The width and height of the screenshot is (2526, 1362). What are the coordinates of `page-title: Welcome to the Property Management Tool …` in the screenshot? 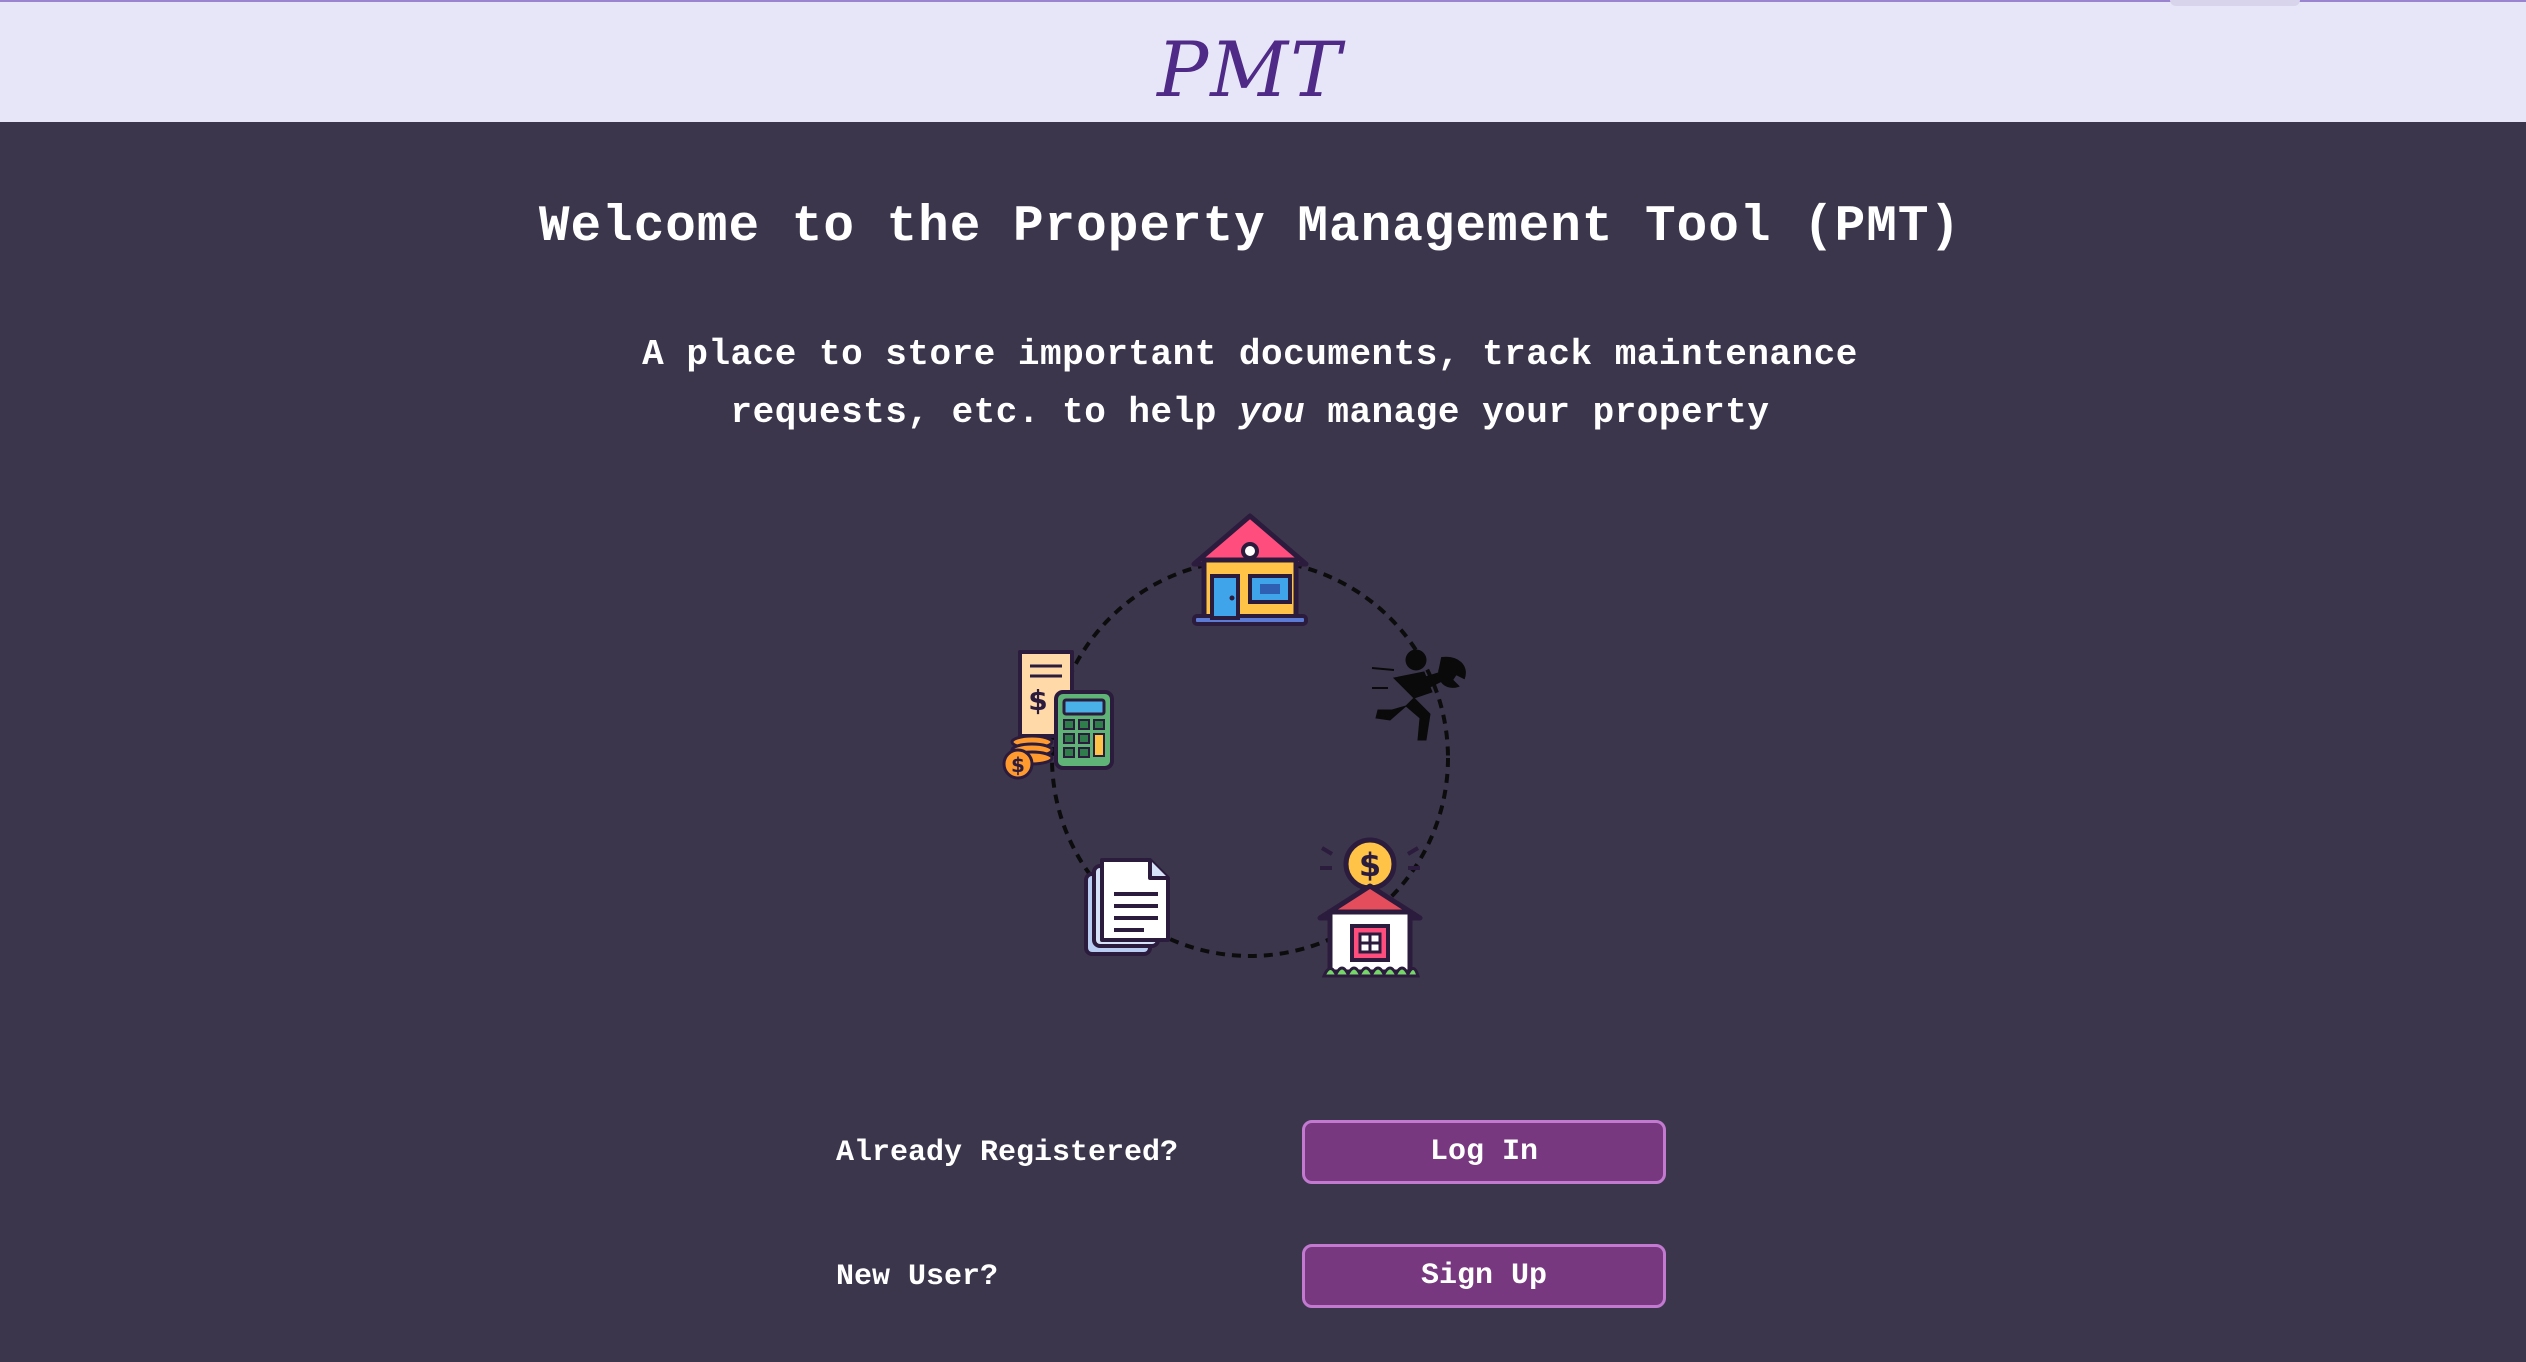 It's located at (1250, 227).